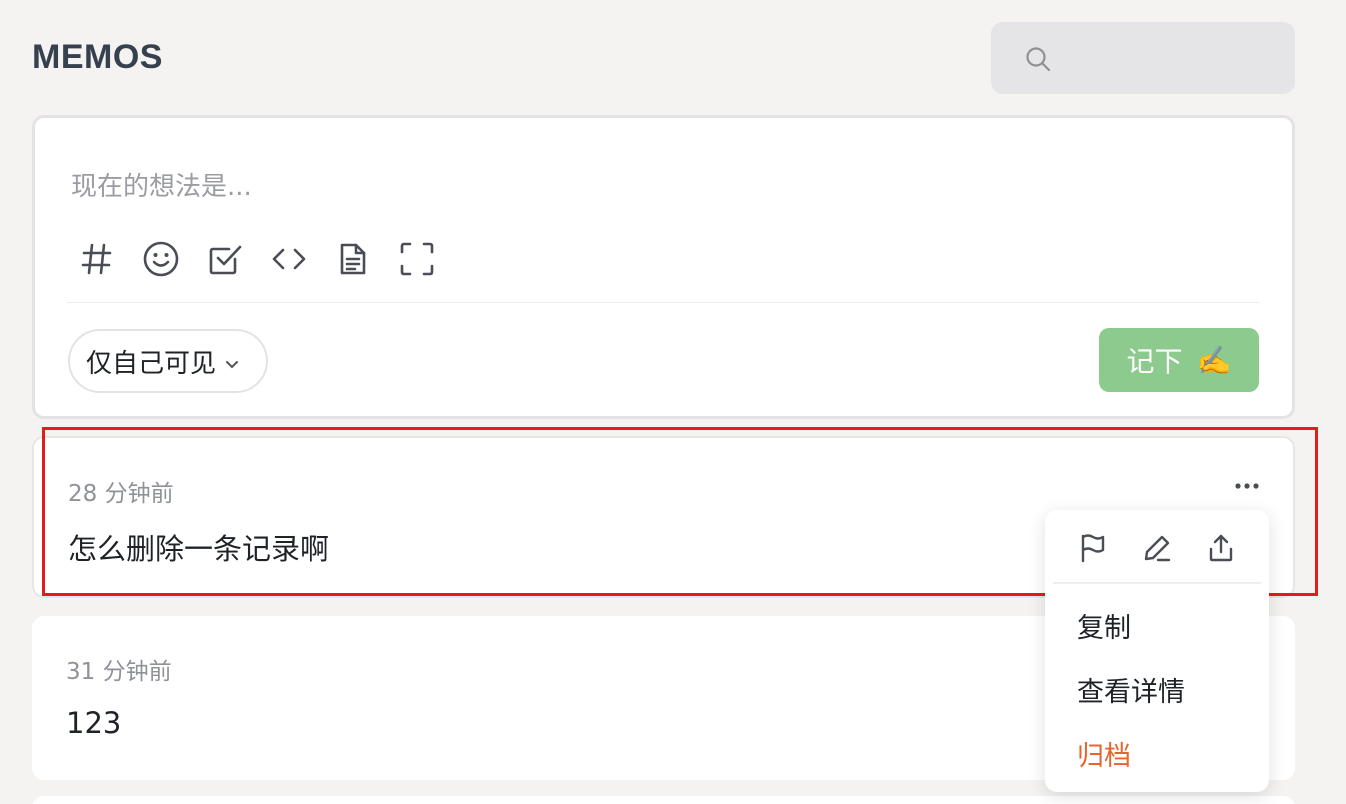 This screenshot has width=1346, height=804. I want to click on search-input, so click(1168, 58).